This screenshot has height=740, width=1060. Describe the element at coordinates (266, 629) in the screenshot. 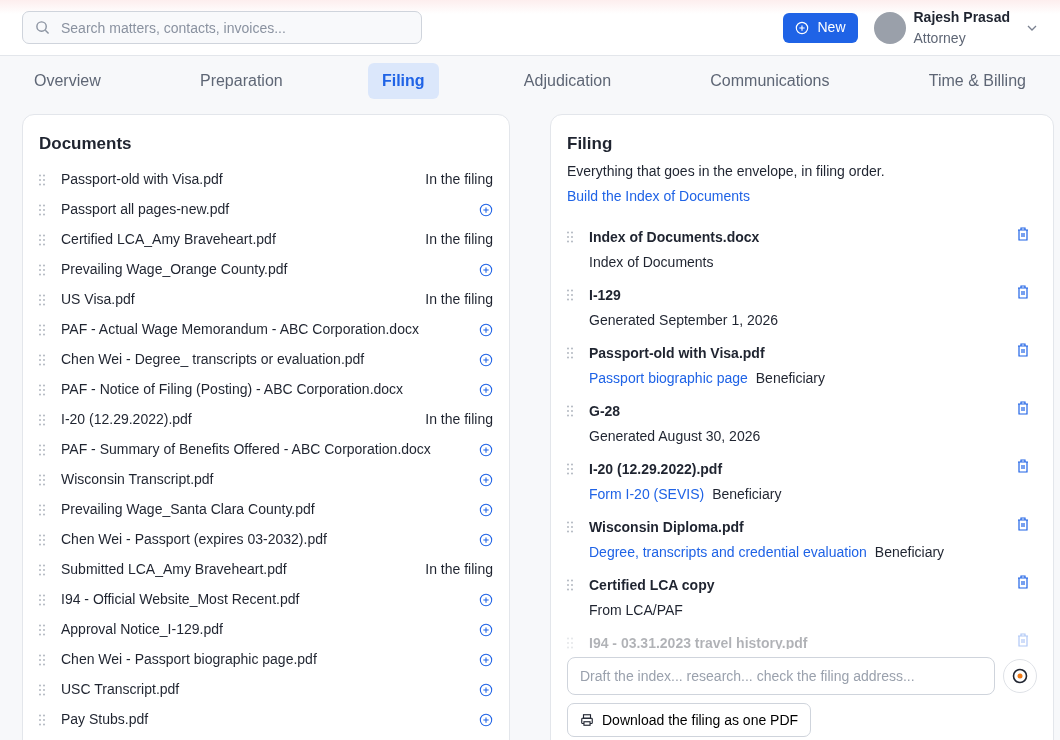

I see `document-name: Approval Notice_I-129.pdf` at that location.